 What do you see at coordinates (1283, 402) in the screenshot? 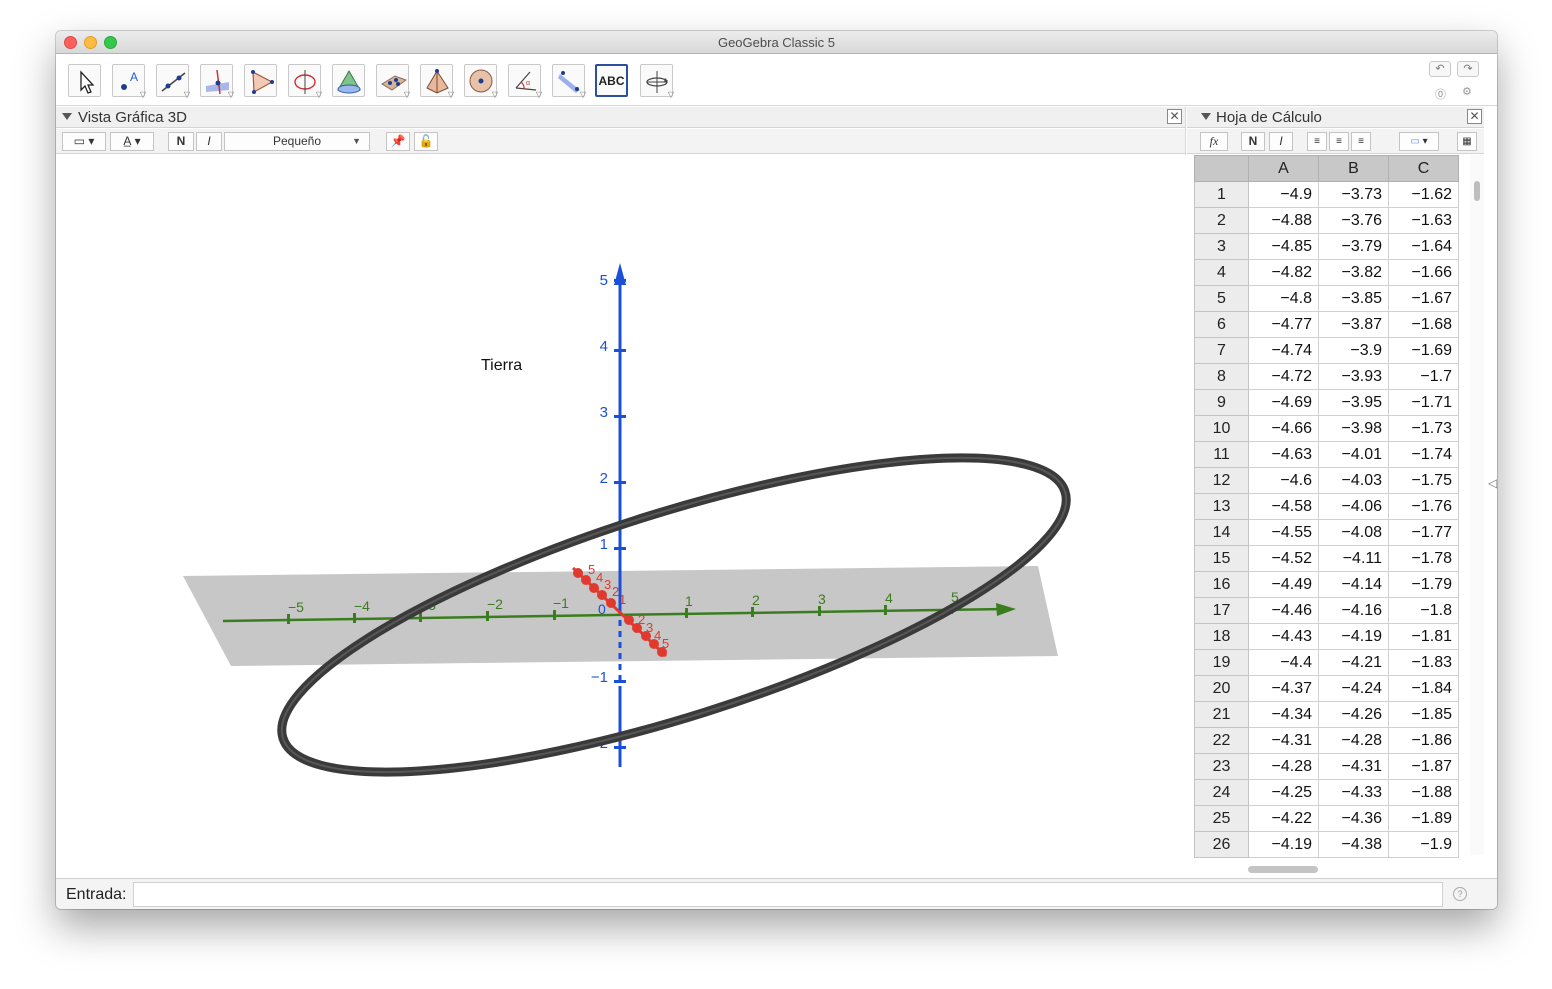
I see `cell-a: −4.69` at bounding box center [1283, 402].